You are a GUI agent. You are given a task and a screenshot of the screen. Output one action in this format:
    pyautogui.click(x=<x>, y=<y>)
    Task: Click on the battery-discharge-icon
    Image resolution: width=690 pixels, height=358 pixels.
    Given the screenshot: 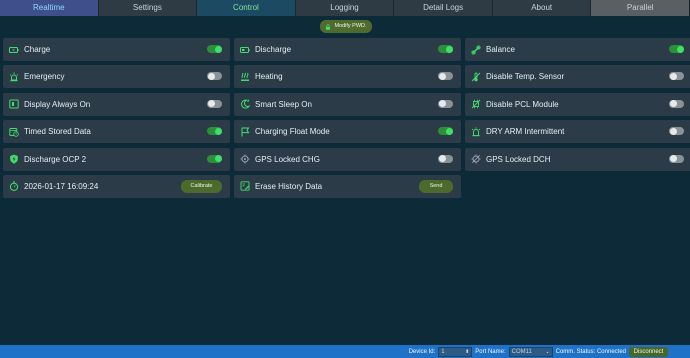 What is the action you would take?
    pyautogui.click(x=245, y=50)
    